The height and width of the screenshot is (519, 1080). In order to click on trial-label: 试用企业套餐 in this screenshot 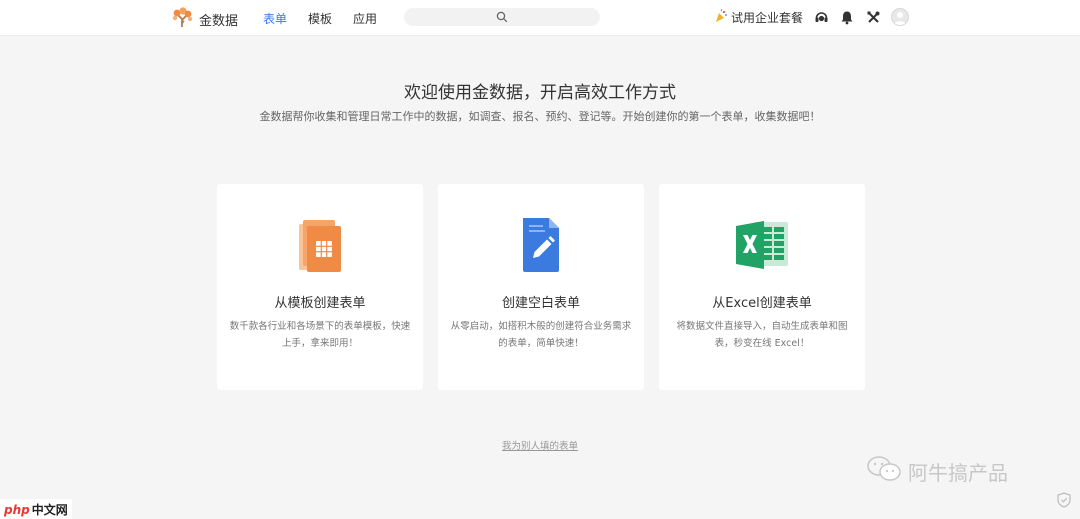, I will do `click(766, 17)`.